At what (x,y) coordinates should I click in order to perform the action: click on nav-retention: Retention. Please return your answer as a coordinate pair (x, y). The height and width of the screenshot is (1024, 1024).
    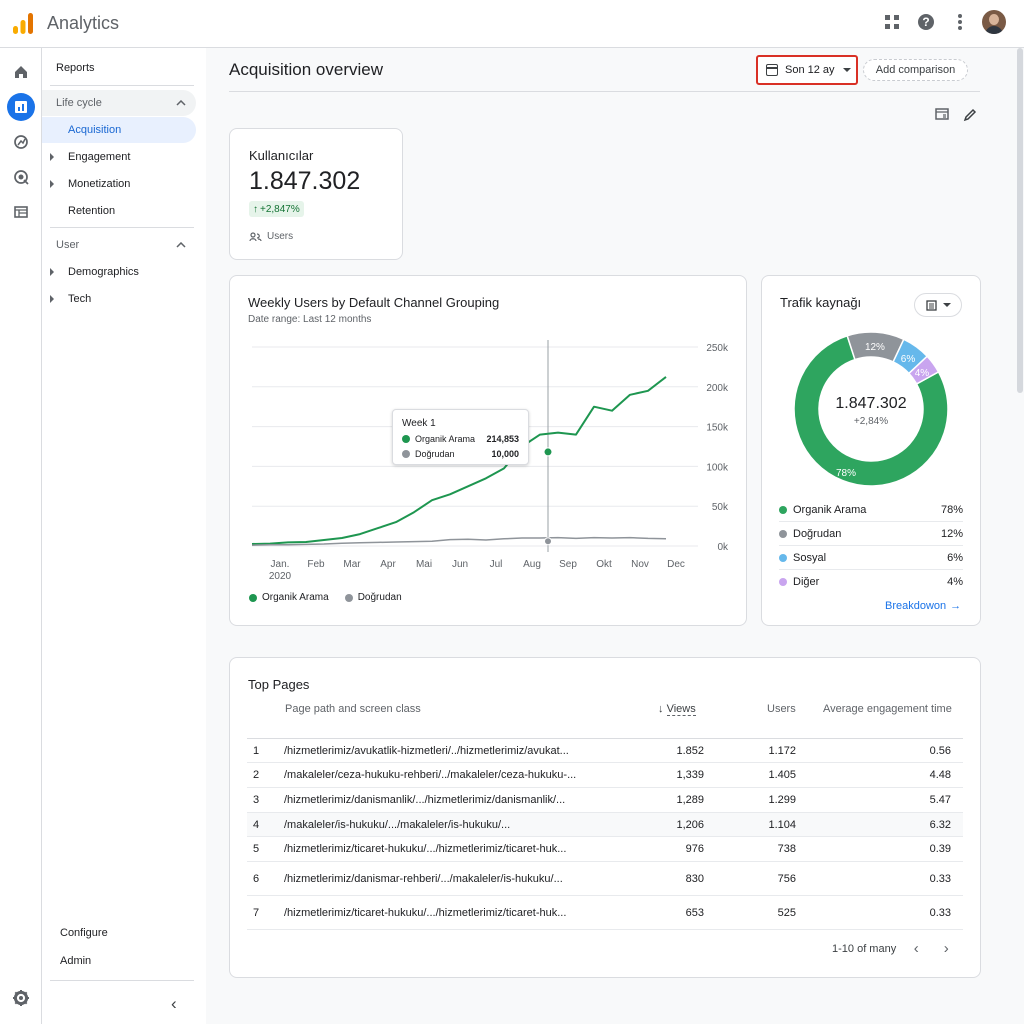
    Looking at the image, I should click on (119, 211).